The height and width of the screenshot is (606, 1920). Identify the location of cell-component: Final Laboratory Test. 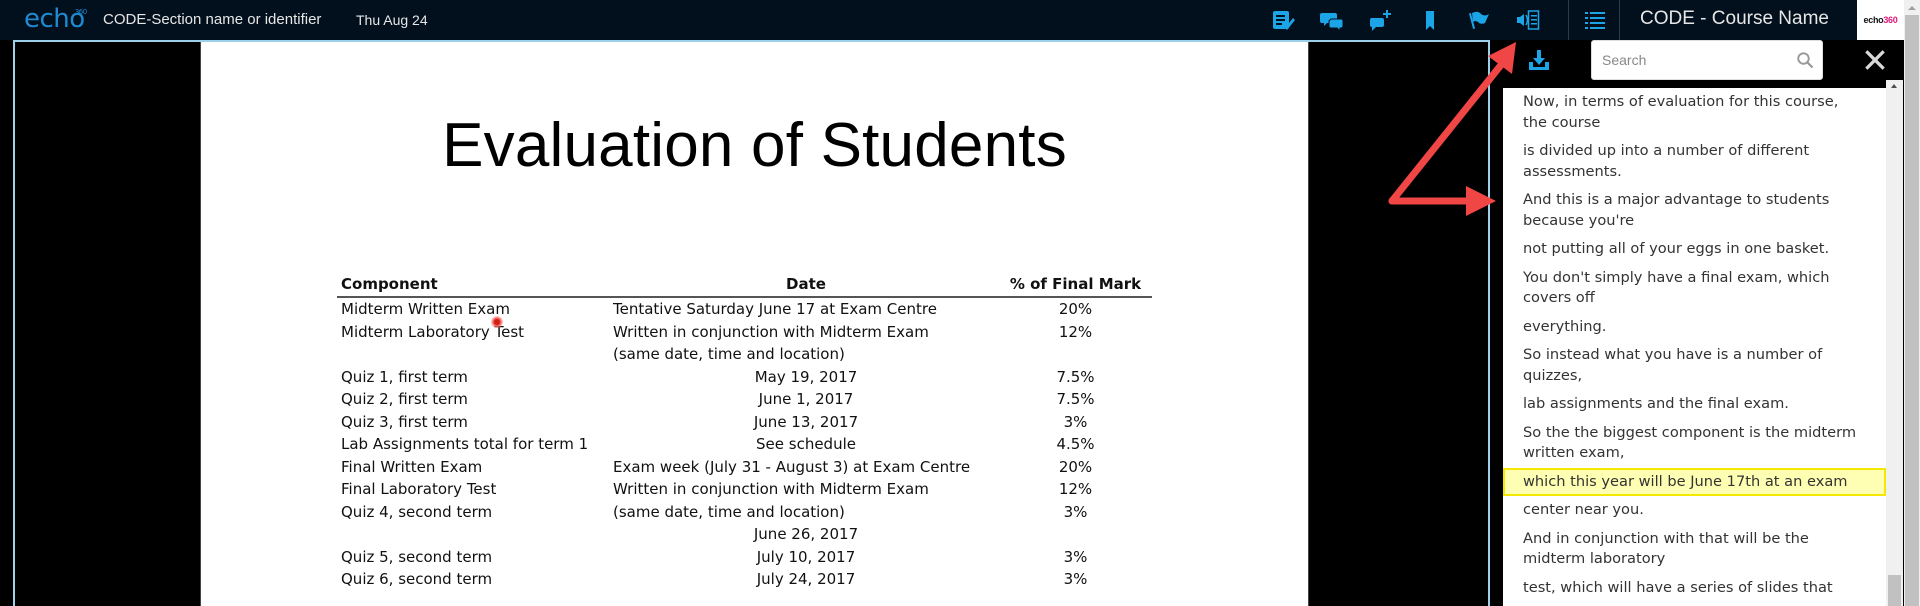
(419, 489).